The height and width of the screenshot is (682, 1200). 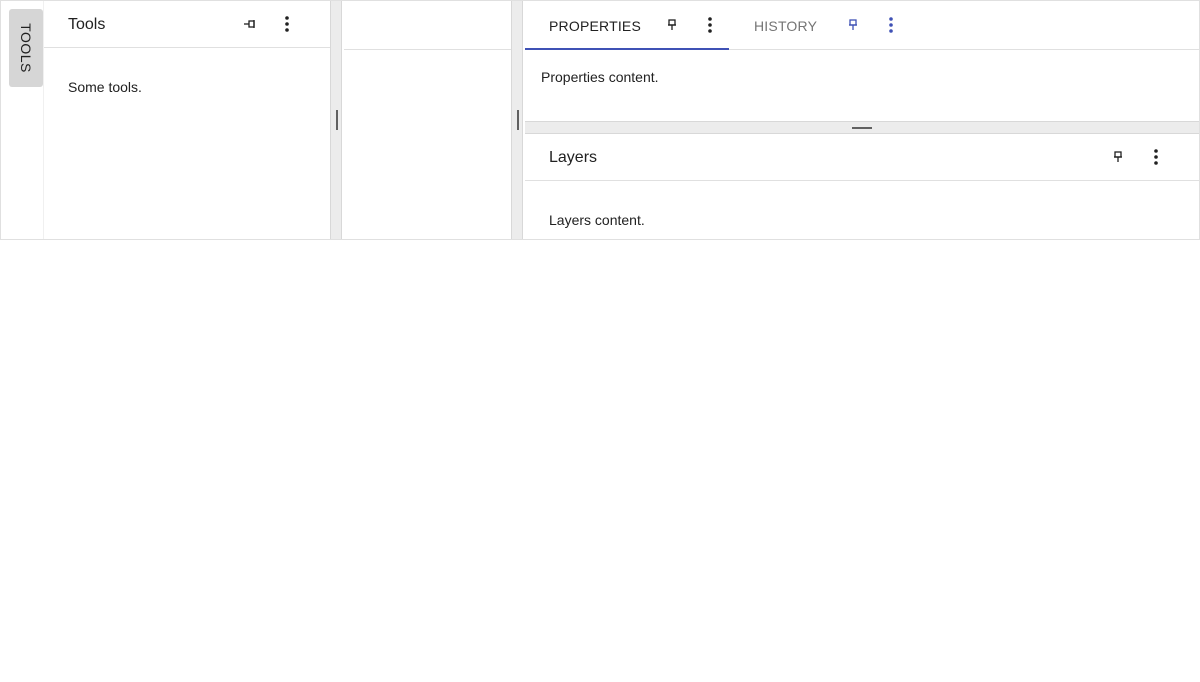 I want to click on side-tab-label: TOOLS, so click(x=26, y=48).